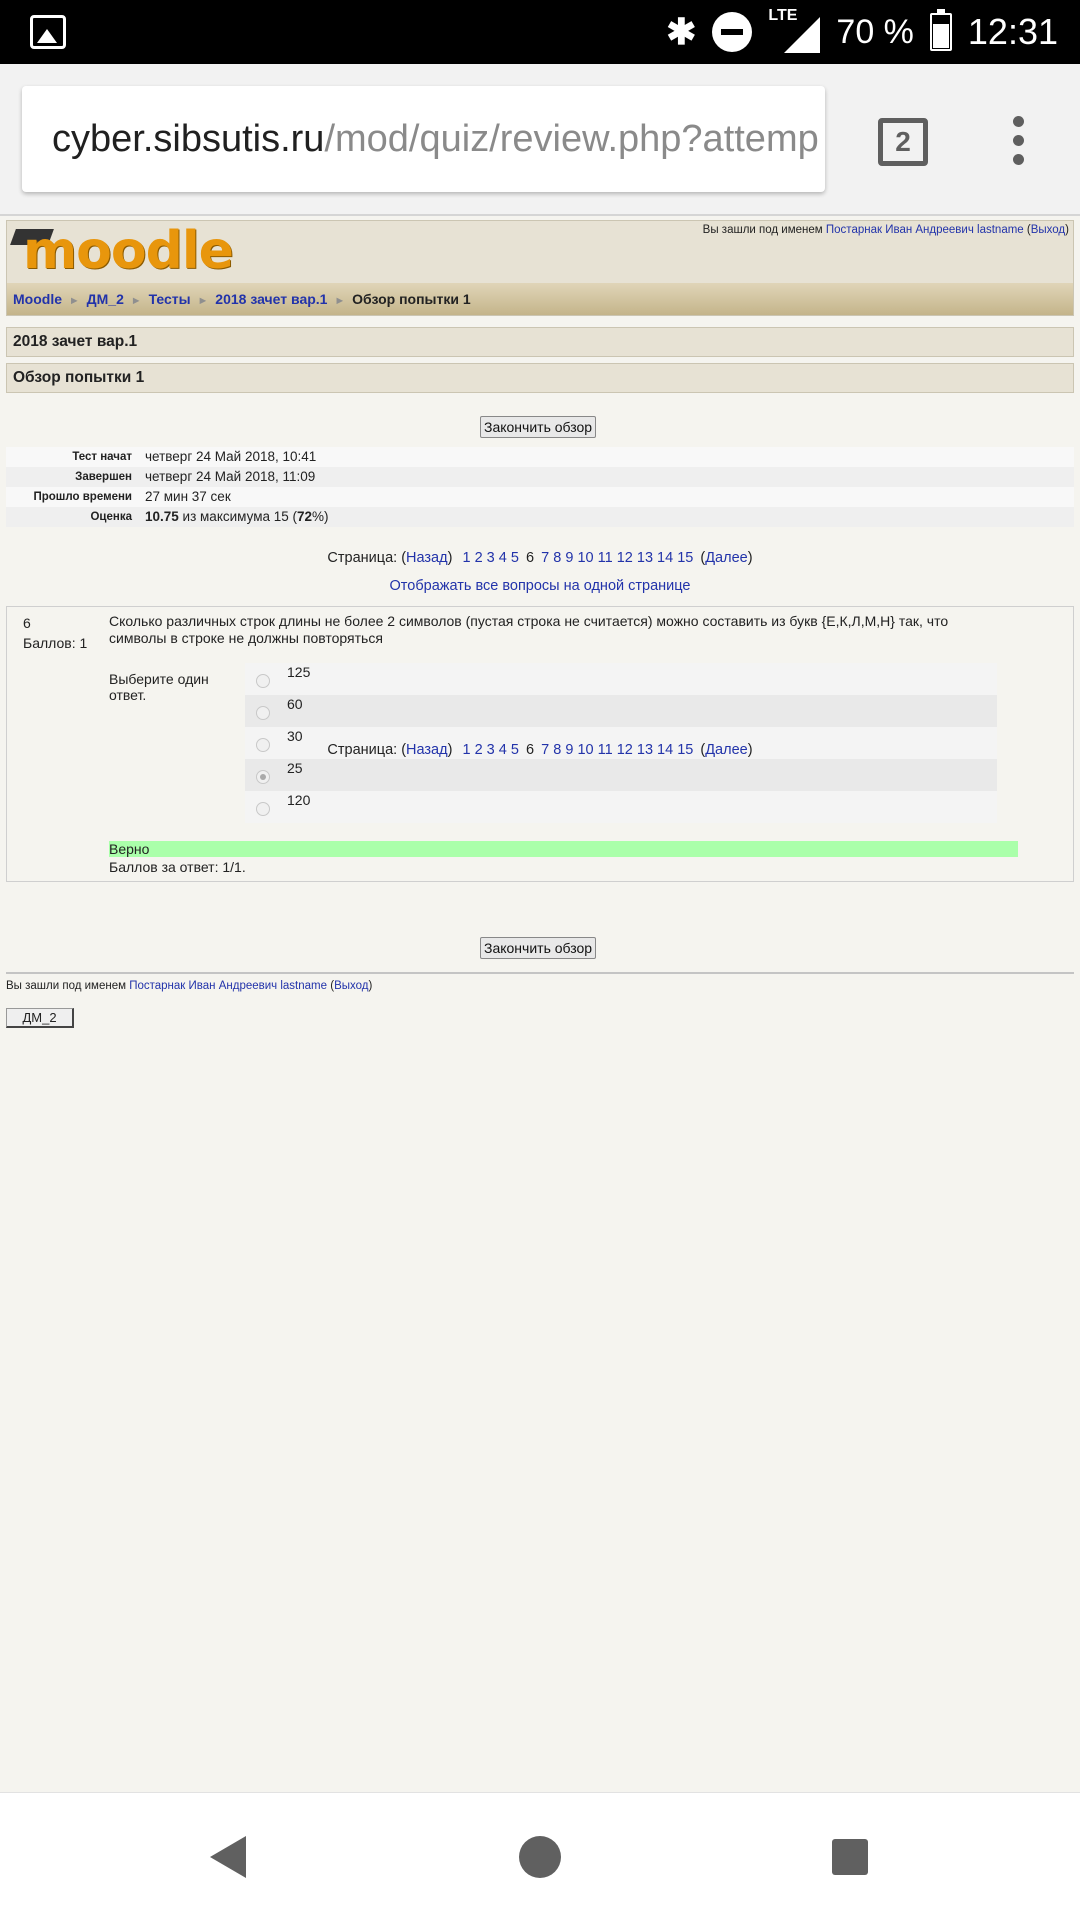  What do you see at coordinates (305, 516) in the screenshot?
I see `grade-percent: 72` at bounding box center [305, 516].